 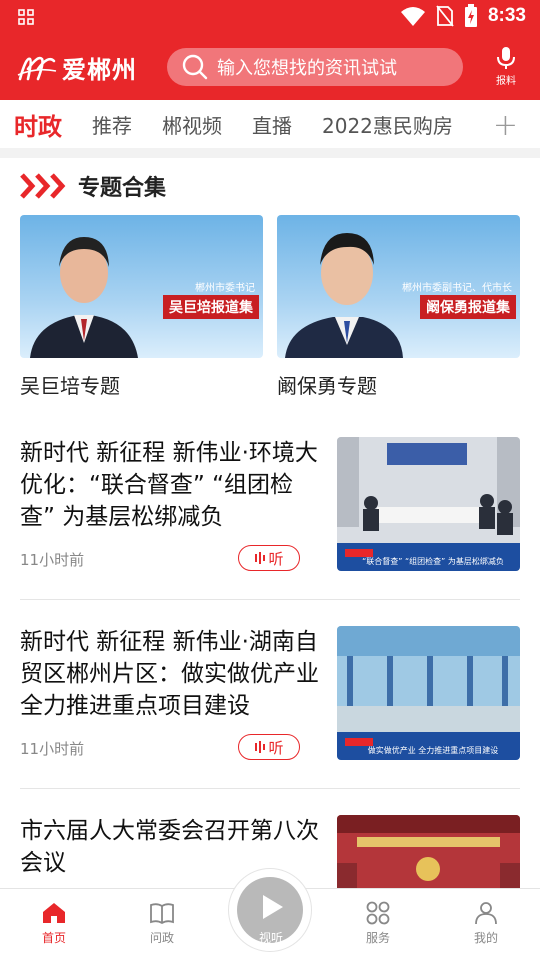 What do you see at coordinates (53, 938) in the screenshot?
I see `nav-label: 首页` at bounding box center [53, 938].